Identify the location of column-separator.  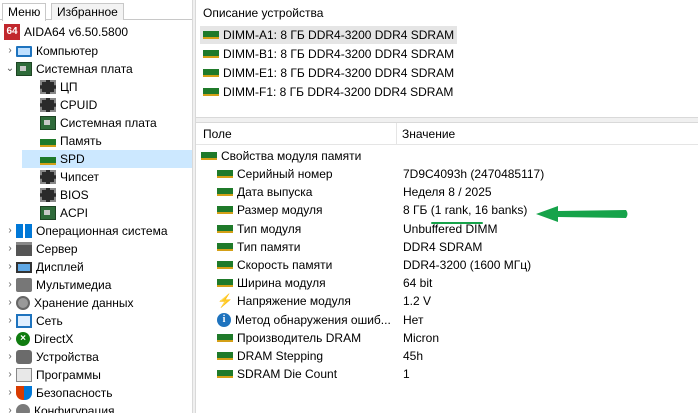
(396, 134).